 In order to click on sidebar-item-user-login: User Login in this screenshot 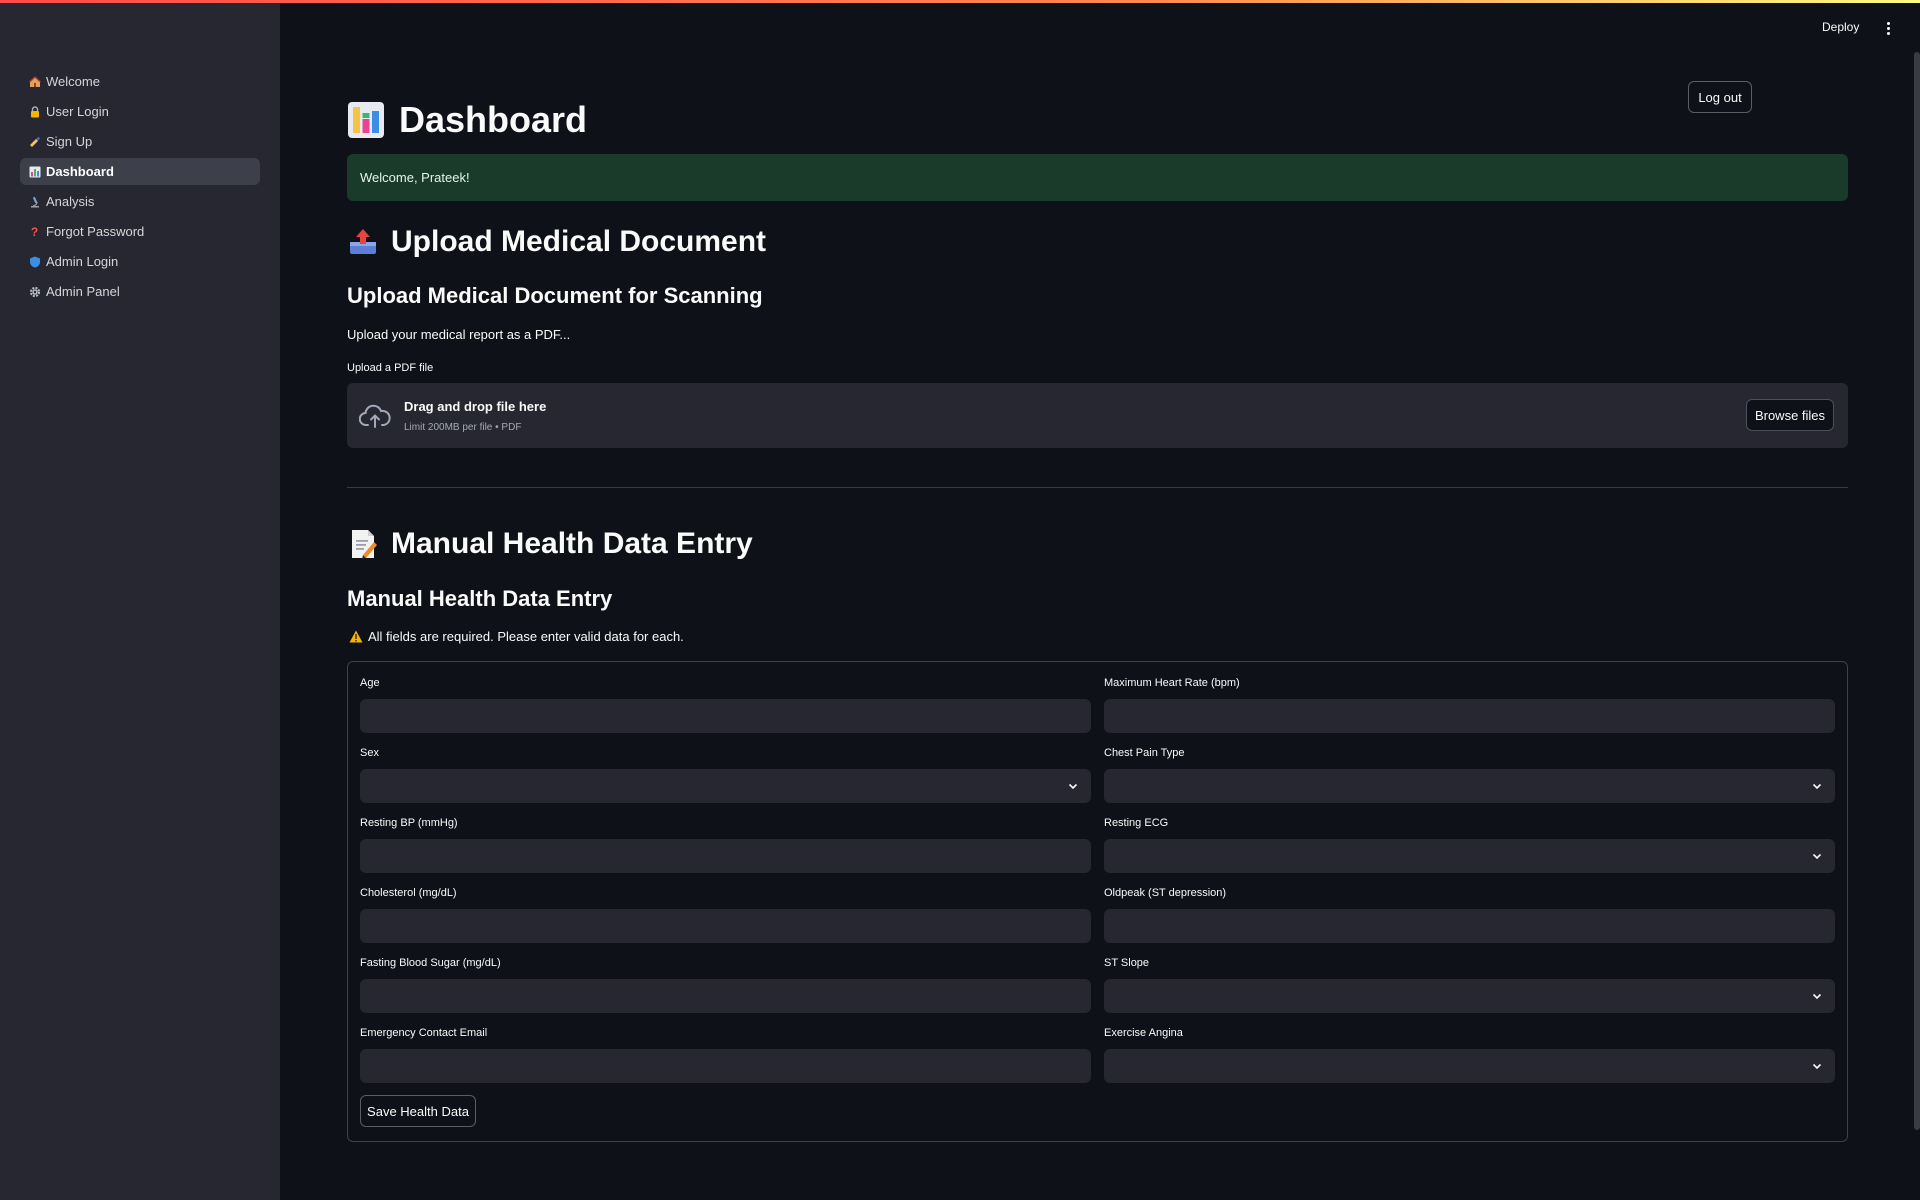, I will do `click(140, 111)`.